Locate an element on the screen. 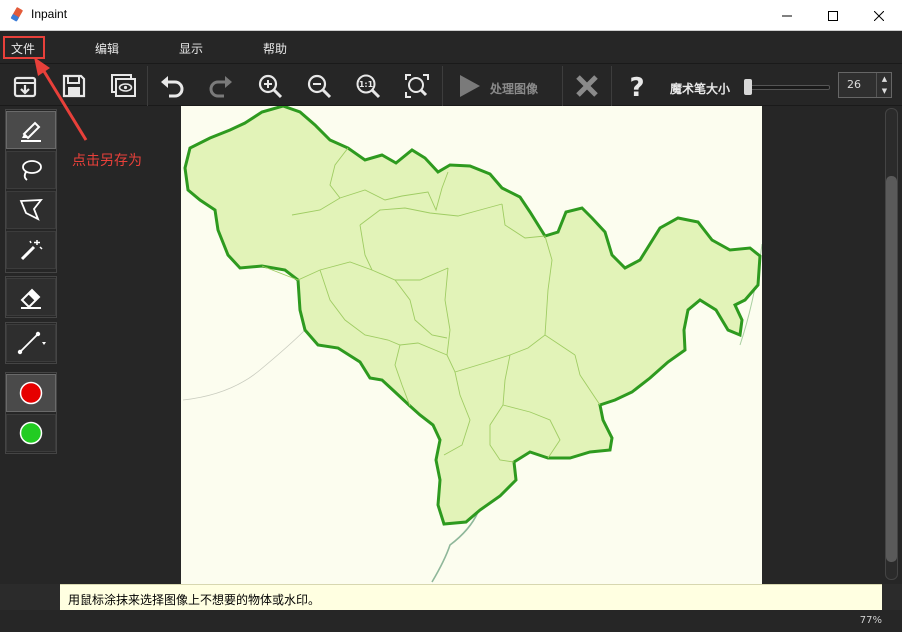 Image resolution: width=902 pixels, height=632 pixels. annotation-arrow is located at coordinates (64, 104).